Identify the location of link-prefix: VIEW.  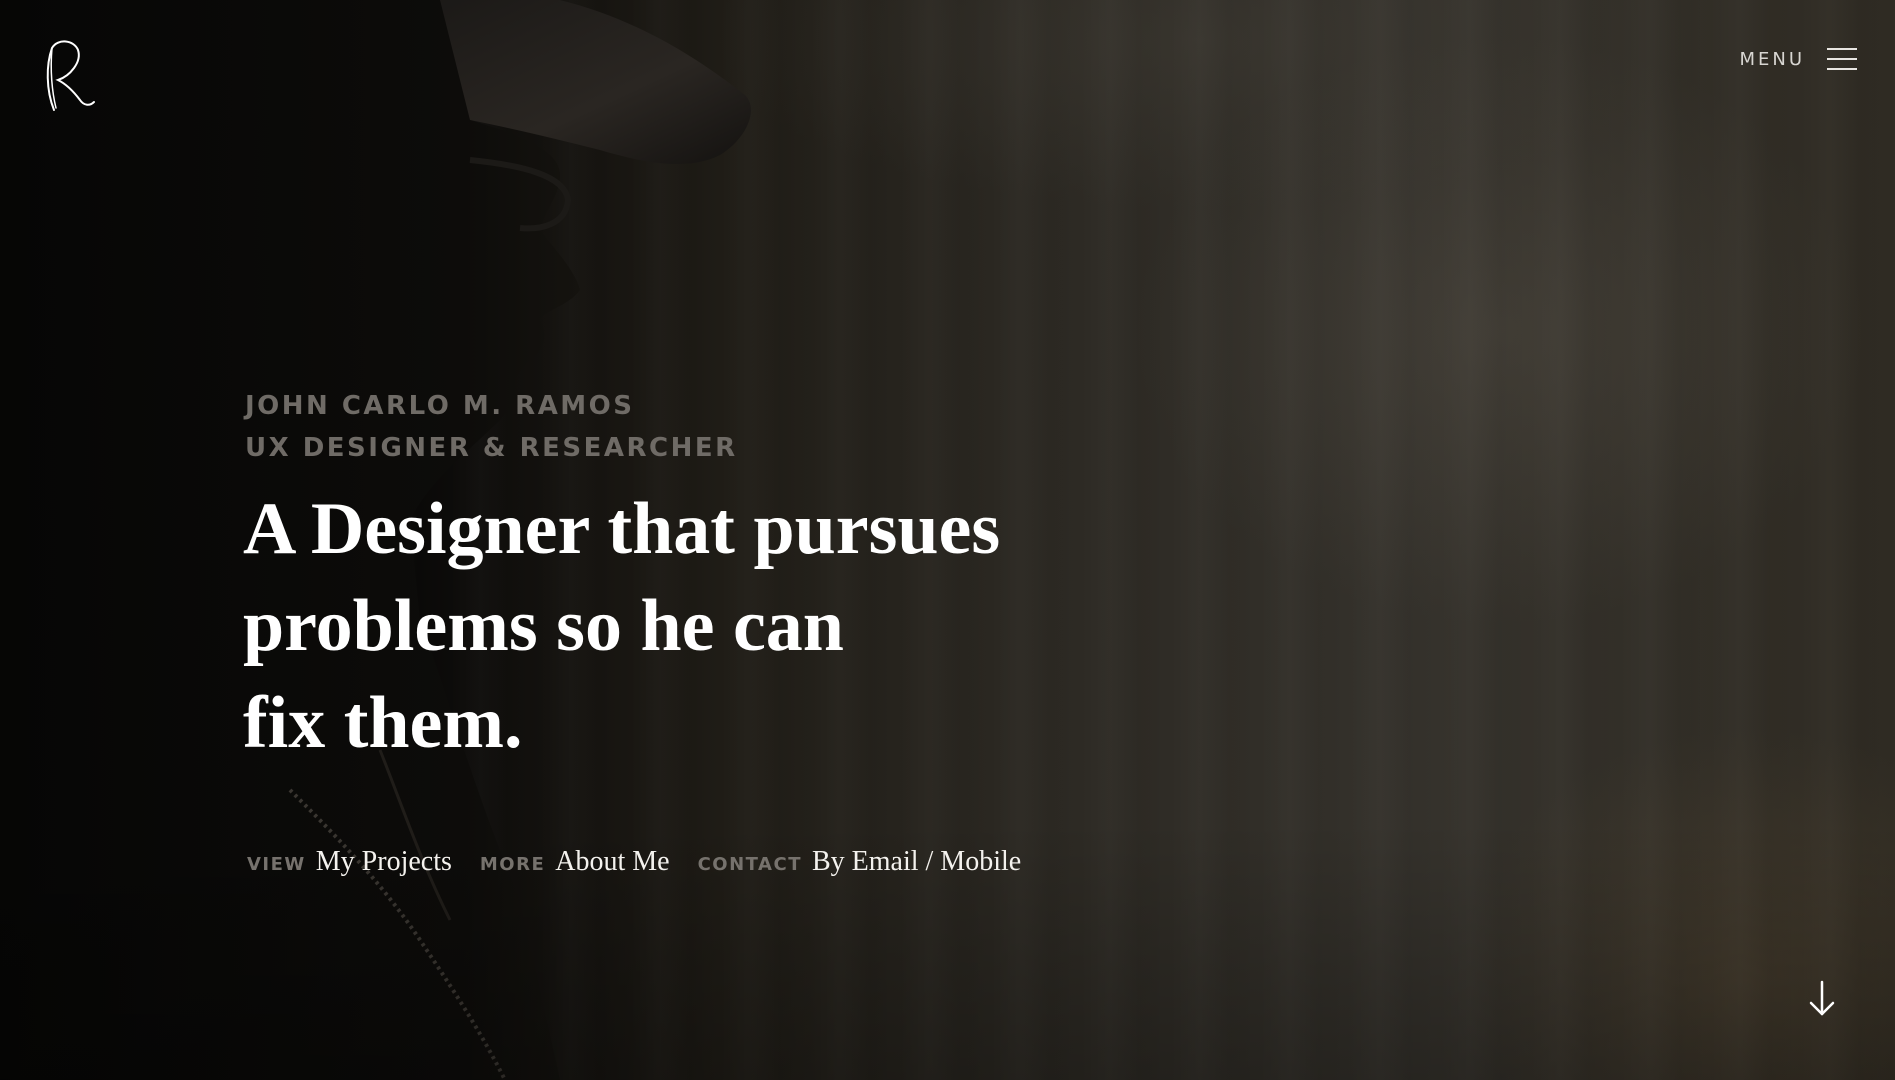
(276, 864).